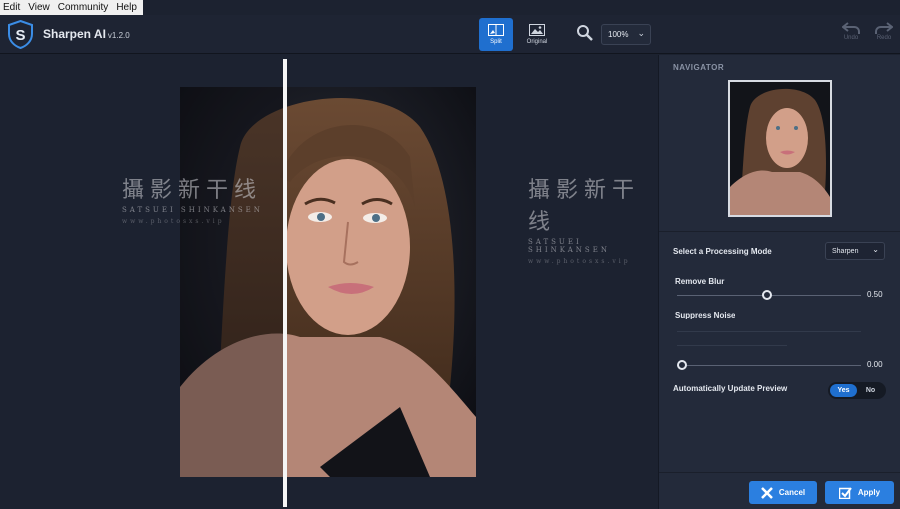  I want to click on suppress-noise-slider-handle, so click(682, 365).